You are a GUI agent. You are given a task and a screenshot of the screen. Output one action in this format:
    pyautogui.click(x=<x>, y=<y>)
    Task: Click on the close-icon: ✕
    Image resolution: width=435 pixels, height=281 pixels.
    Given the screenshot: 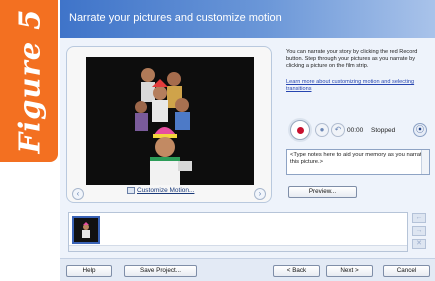 What is the action you would take?
    pyautogui.click(x=419, y=243)
    